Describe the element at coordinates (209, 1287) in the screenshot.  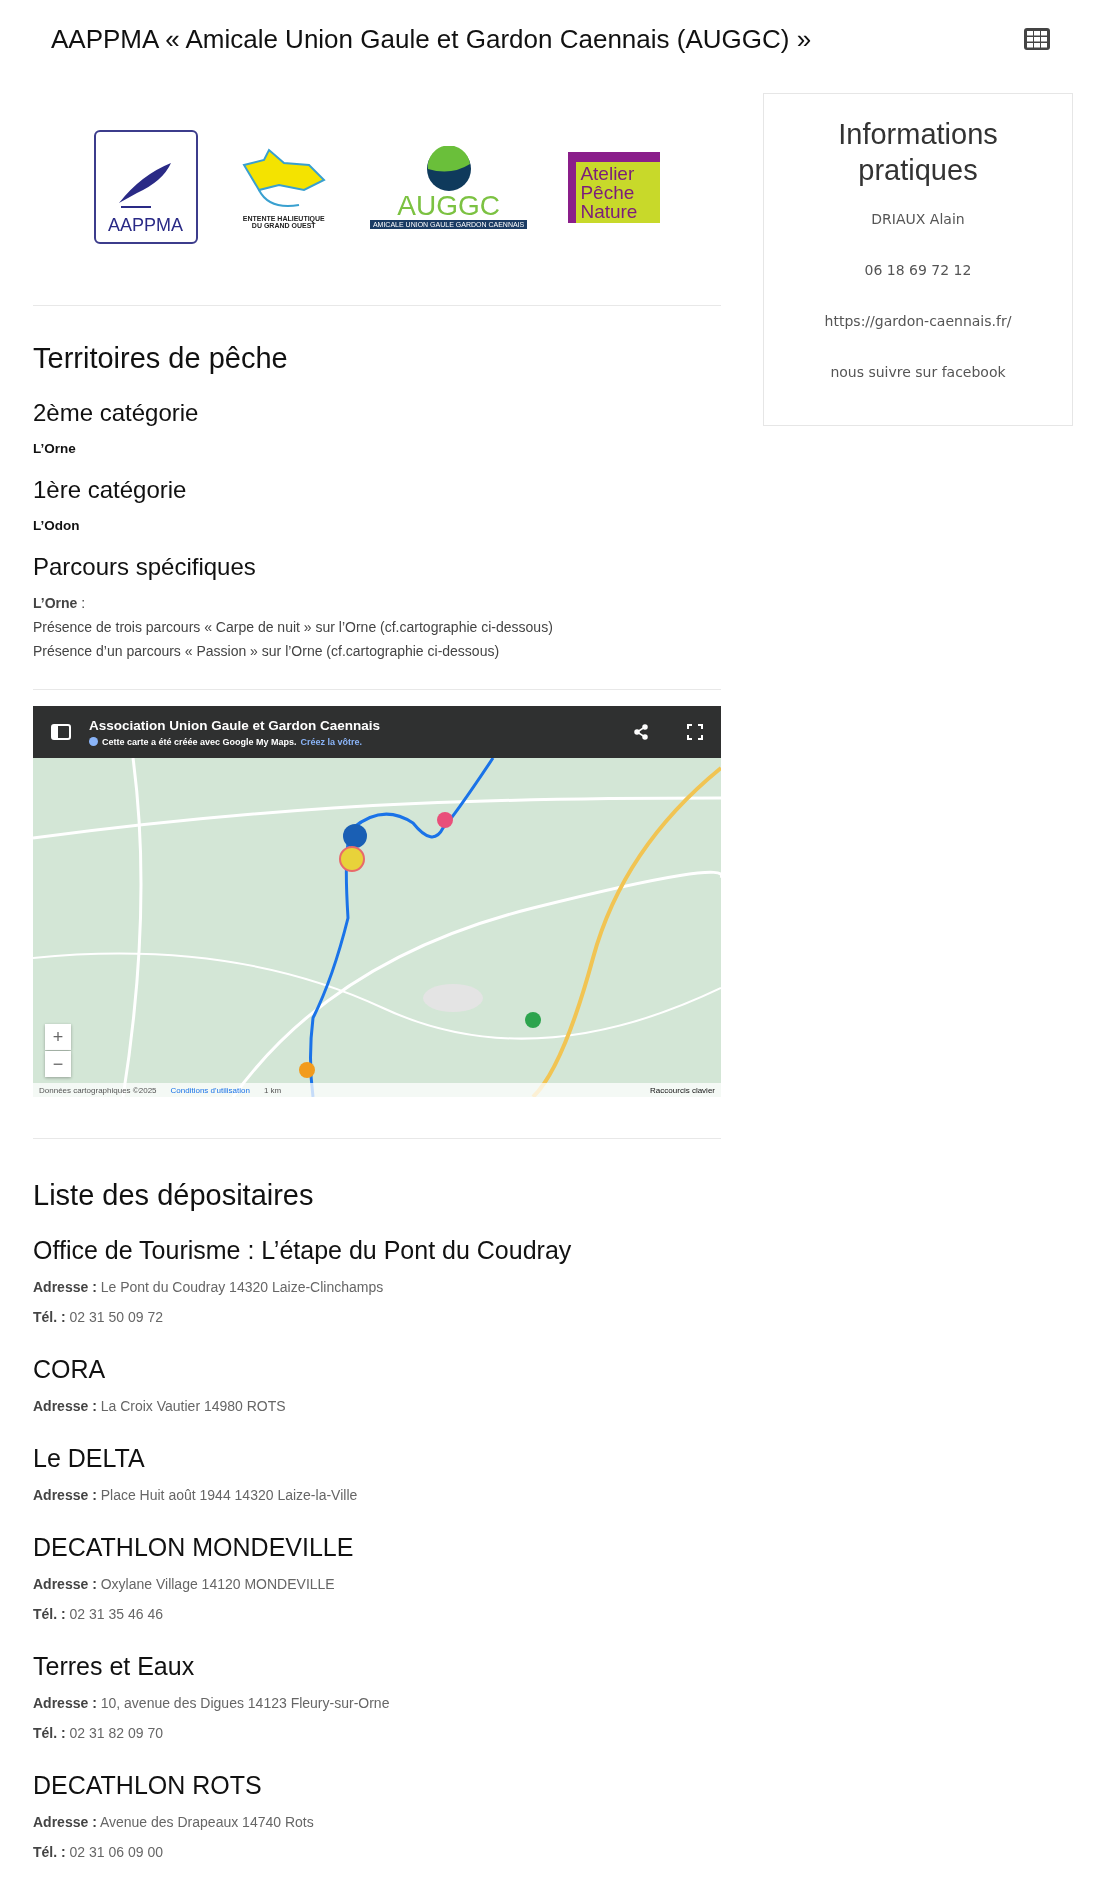
I see `address-line: Adresse : Le Pont du Coudray 14320 Laize-Clinchamps` at that location.